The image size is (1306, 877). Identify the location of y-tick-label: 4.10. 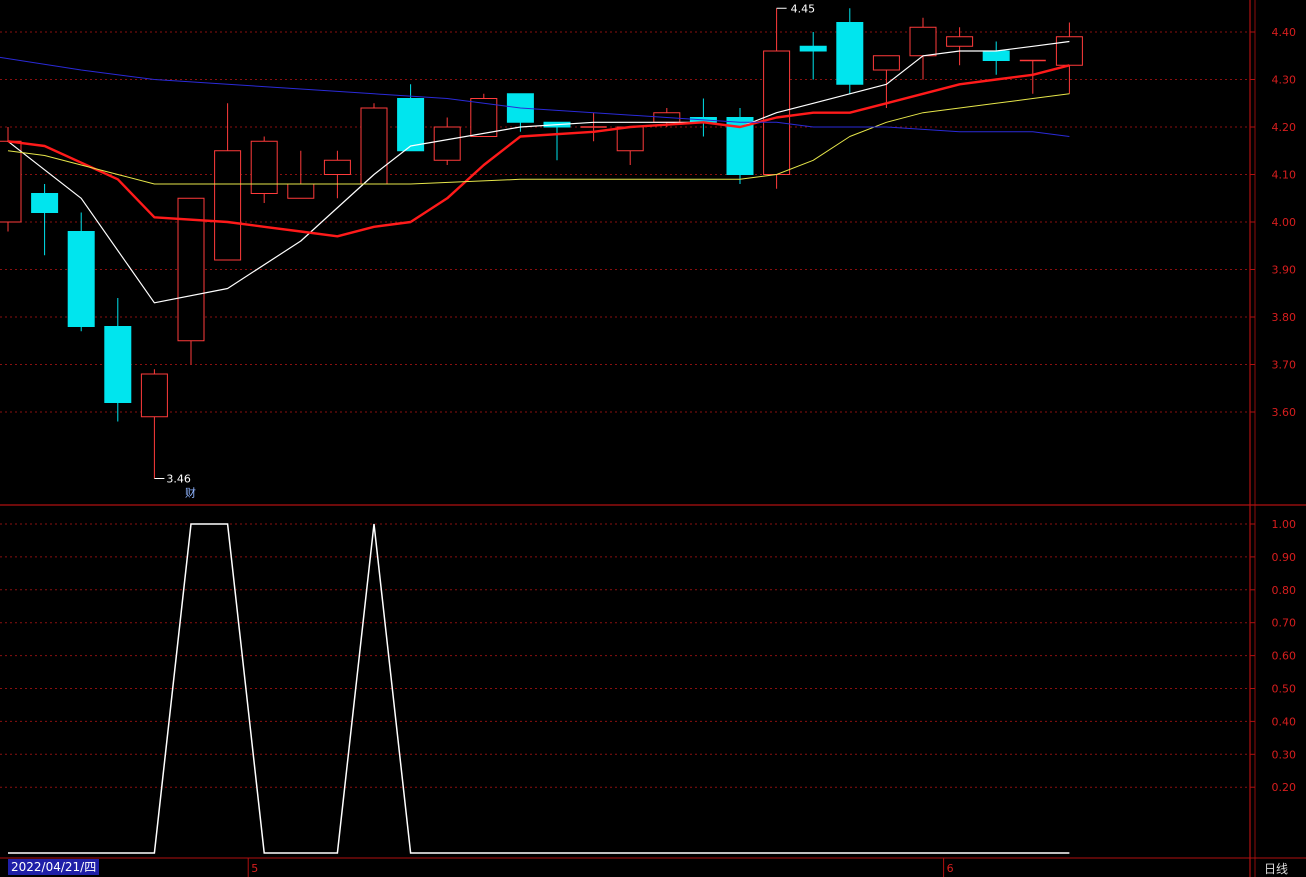
(1284, 175).